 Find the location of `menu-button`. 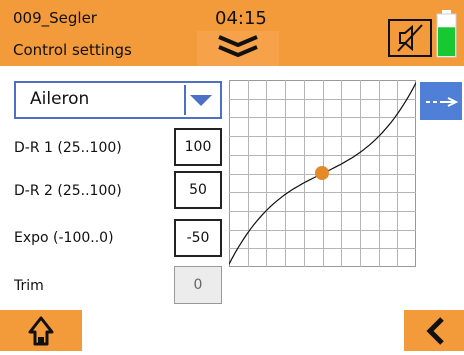

menu-button is located at coordinates (238, 48).